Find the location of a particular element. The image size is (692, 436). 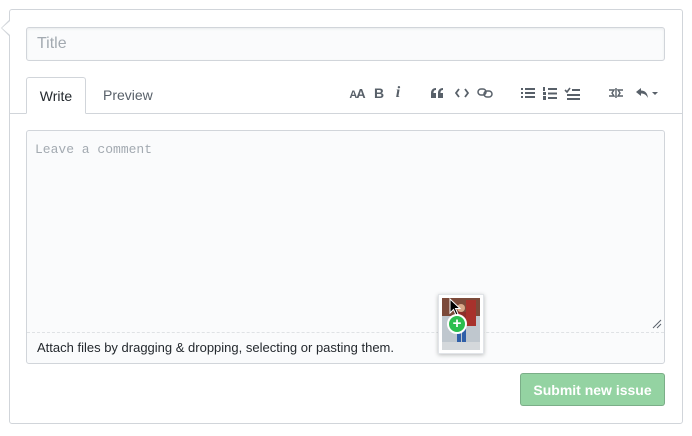

bold-button: B is located at coordinates (379, 93).